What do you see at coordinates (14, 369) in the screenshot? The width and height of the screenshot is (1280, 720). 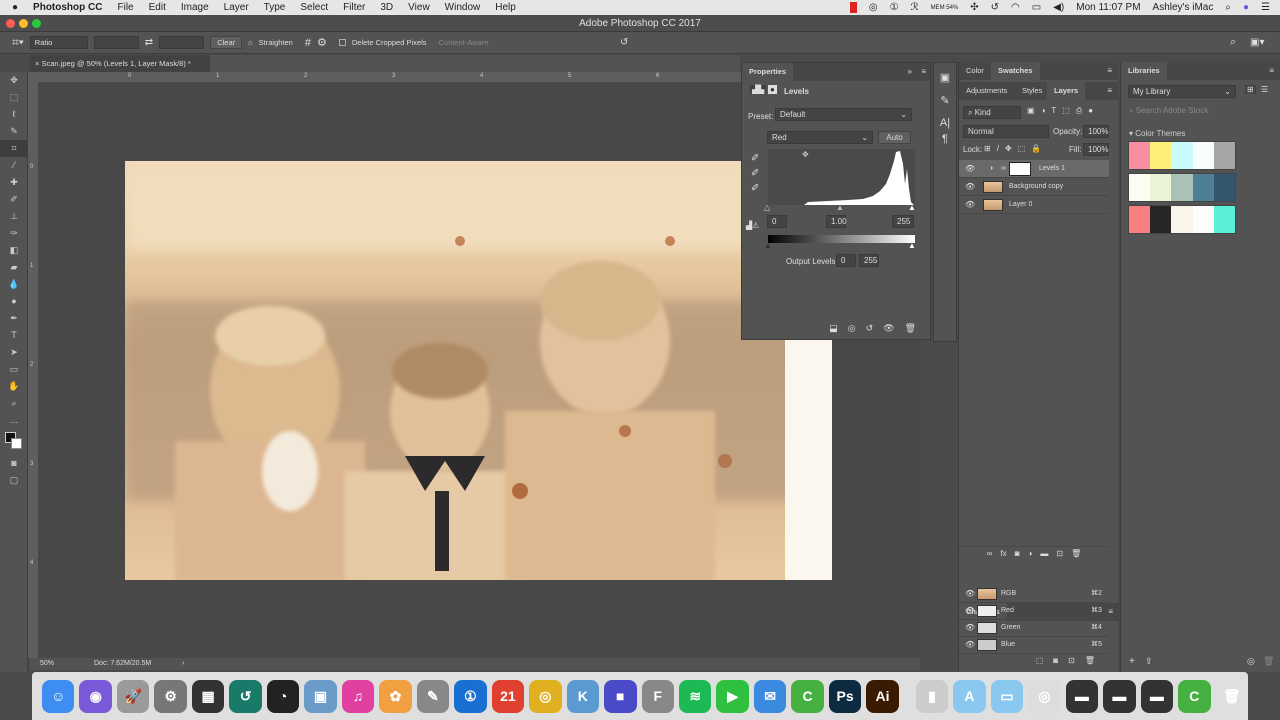 I see `shape-tool-icon: ▭` at bounding box center [14, 369].